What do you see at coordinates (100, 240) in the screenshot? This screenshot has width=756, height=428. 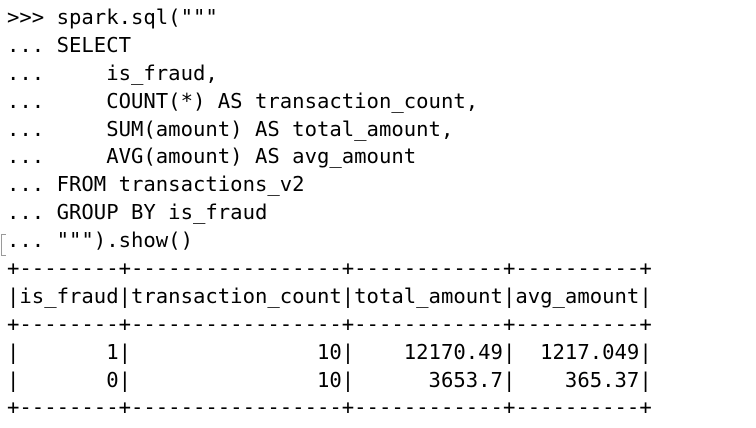 I see `continuation-line: ... """).show()` at bounding box center [100, 240].